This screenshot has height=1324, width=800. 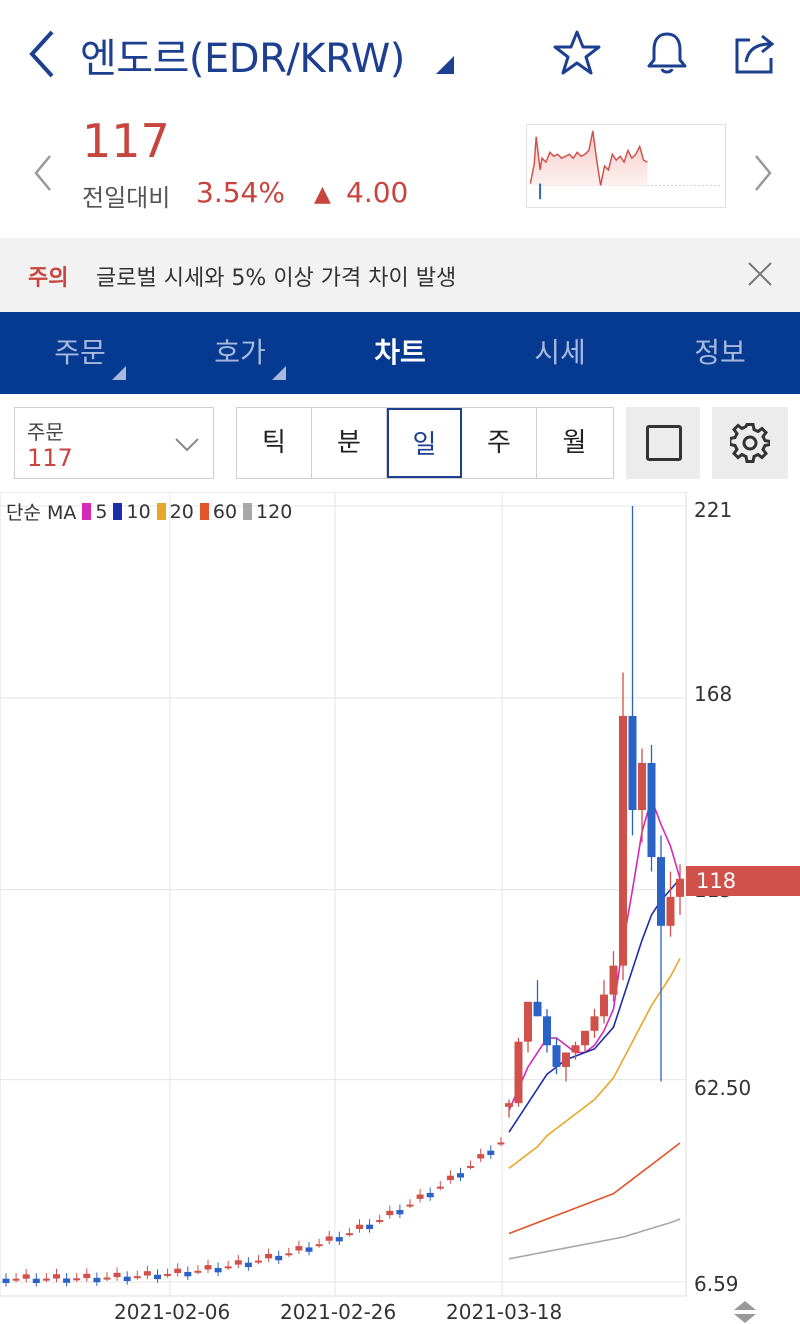 What do you see at coordinates (720, 353) in the screenshot?
I see `tab-info: 정보` at bounding box center [720, 353].